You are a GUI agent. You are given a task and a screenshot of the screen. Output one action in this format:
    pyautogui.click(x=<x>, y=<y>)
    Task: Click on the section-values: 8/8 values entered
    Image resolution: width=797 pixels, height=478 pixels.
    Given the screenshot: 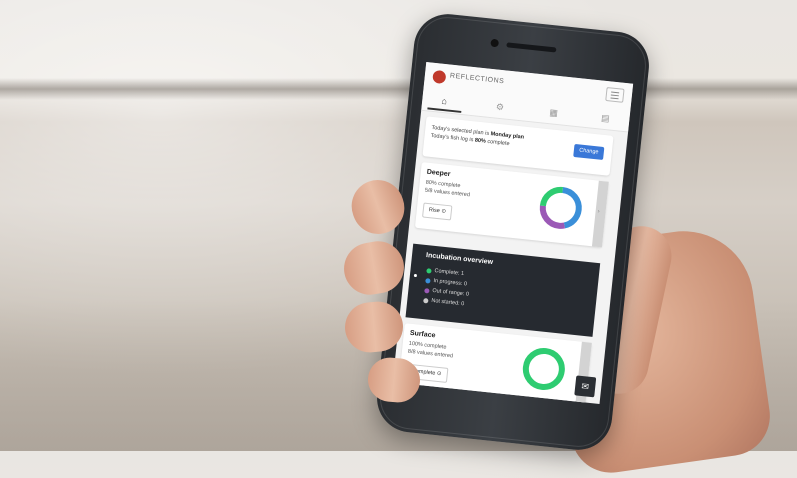 What is the action you would take?
    pyautogui.click(x=430, y=354)
    